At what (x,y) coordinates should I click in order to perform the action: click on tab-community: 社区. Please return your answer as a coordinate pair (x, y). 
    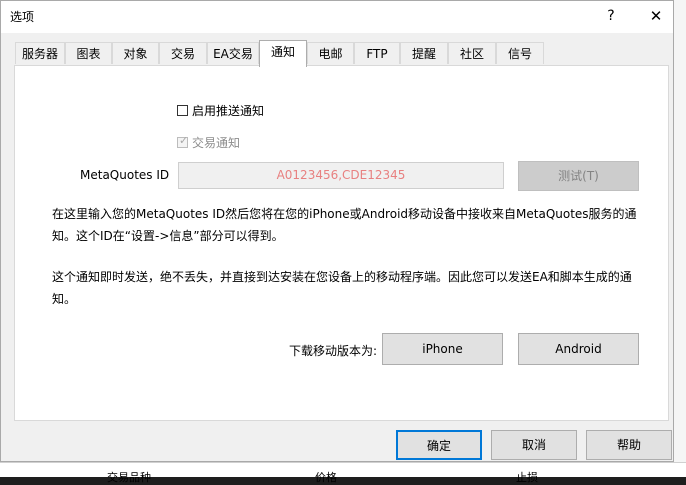
    Looking at the image, I should click on (472, 53).